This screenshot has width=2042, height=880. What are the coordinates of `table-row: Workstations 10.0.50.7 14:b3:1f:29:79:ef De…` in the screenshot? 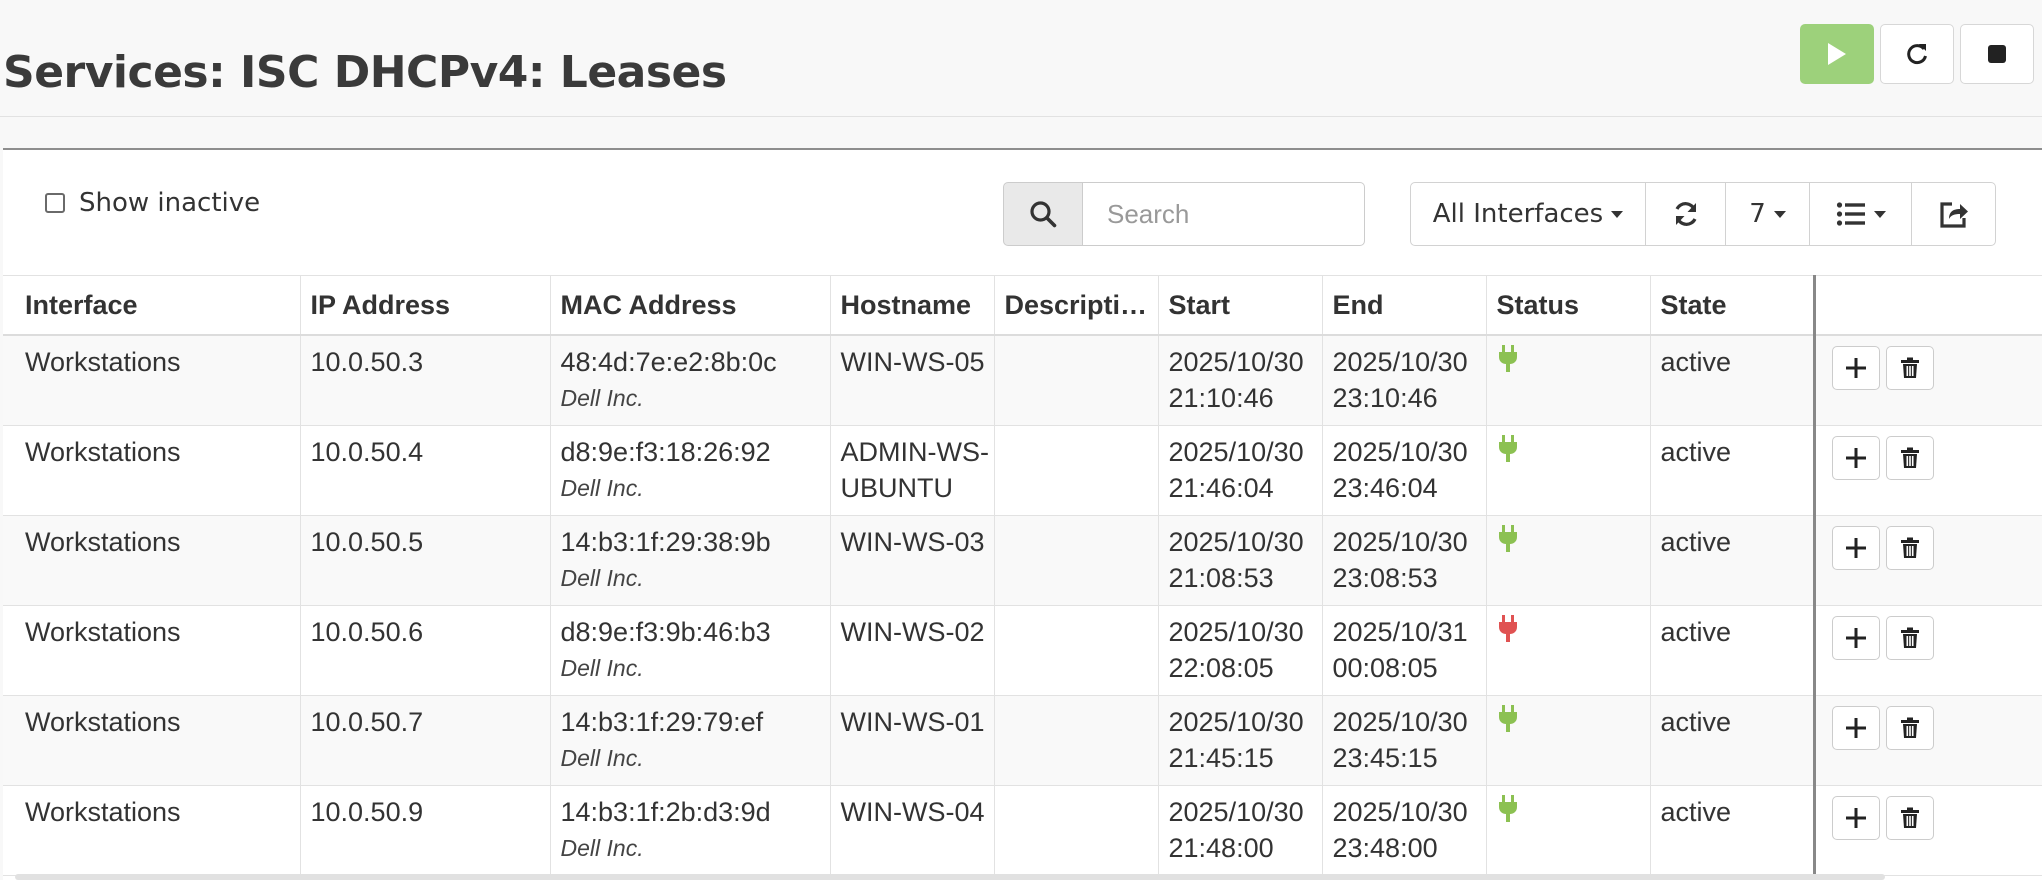 It's located at (1022, 740).